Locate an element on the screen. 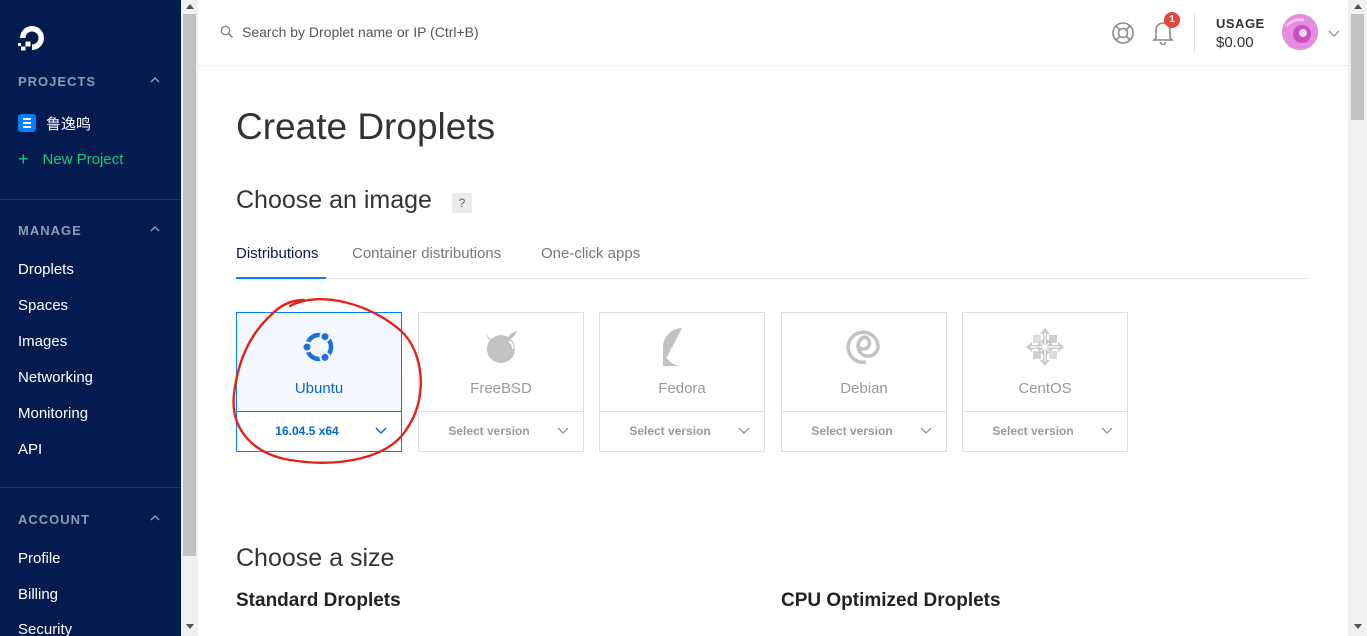 This screenshot has height=636, width=1367. avatar is located at coordinates (1300, 32).